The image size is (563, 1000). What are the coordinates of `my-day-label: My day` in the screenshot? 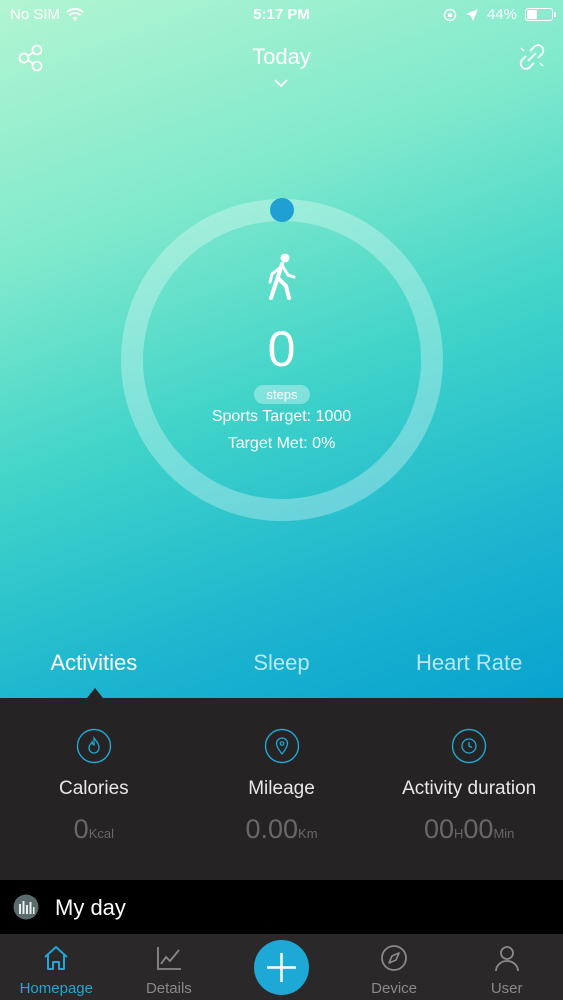 It's located at (90, 907).